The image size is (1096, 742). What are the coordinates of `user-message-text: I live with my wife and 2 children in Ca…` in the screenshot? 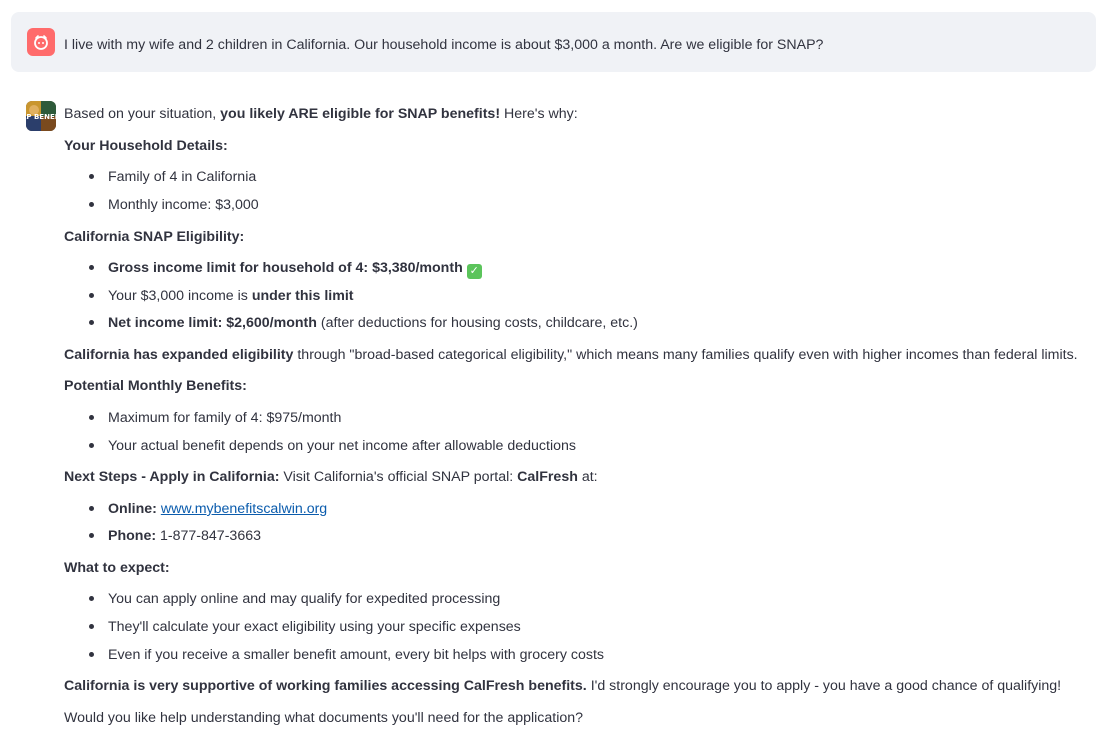 It's located at (444, 45).